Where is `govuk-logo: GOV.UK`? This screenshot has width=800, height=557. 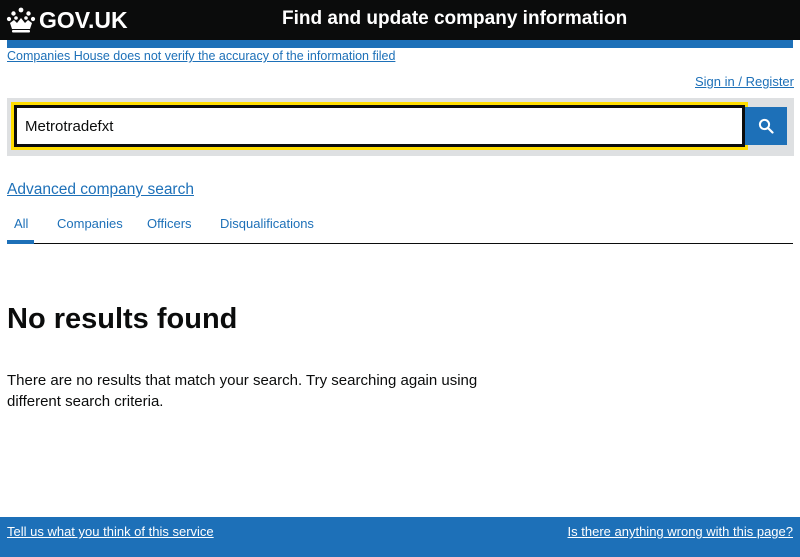
govuk-logo: GOV.UK is located at coordinates (67, 20).